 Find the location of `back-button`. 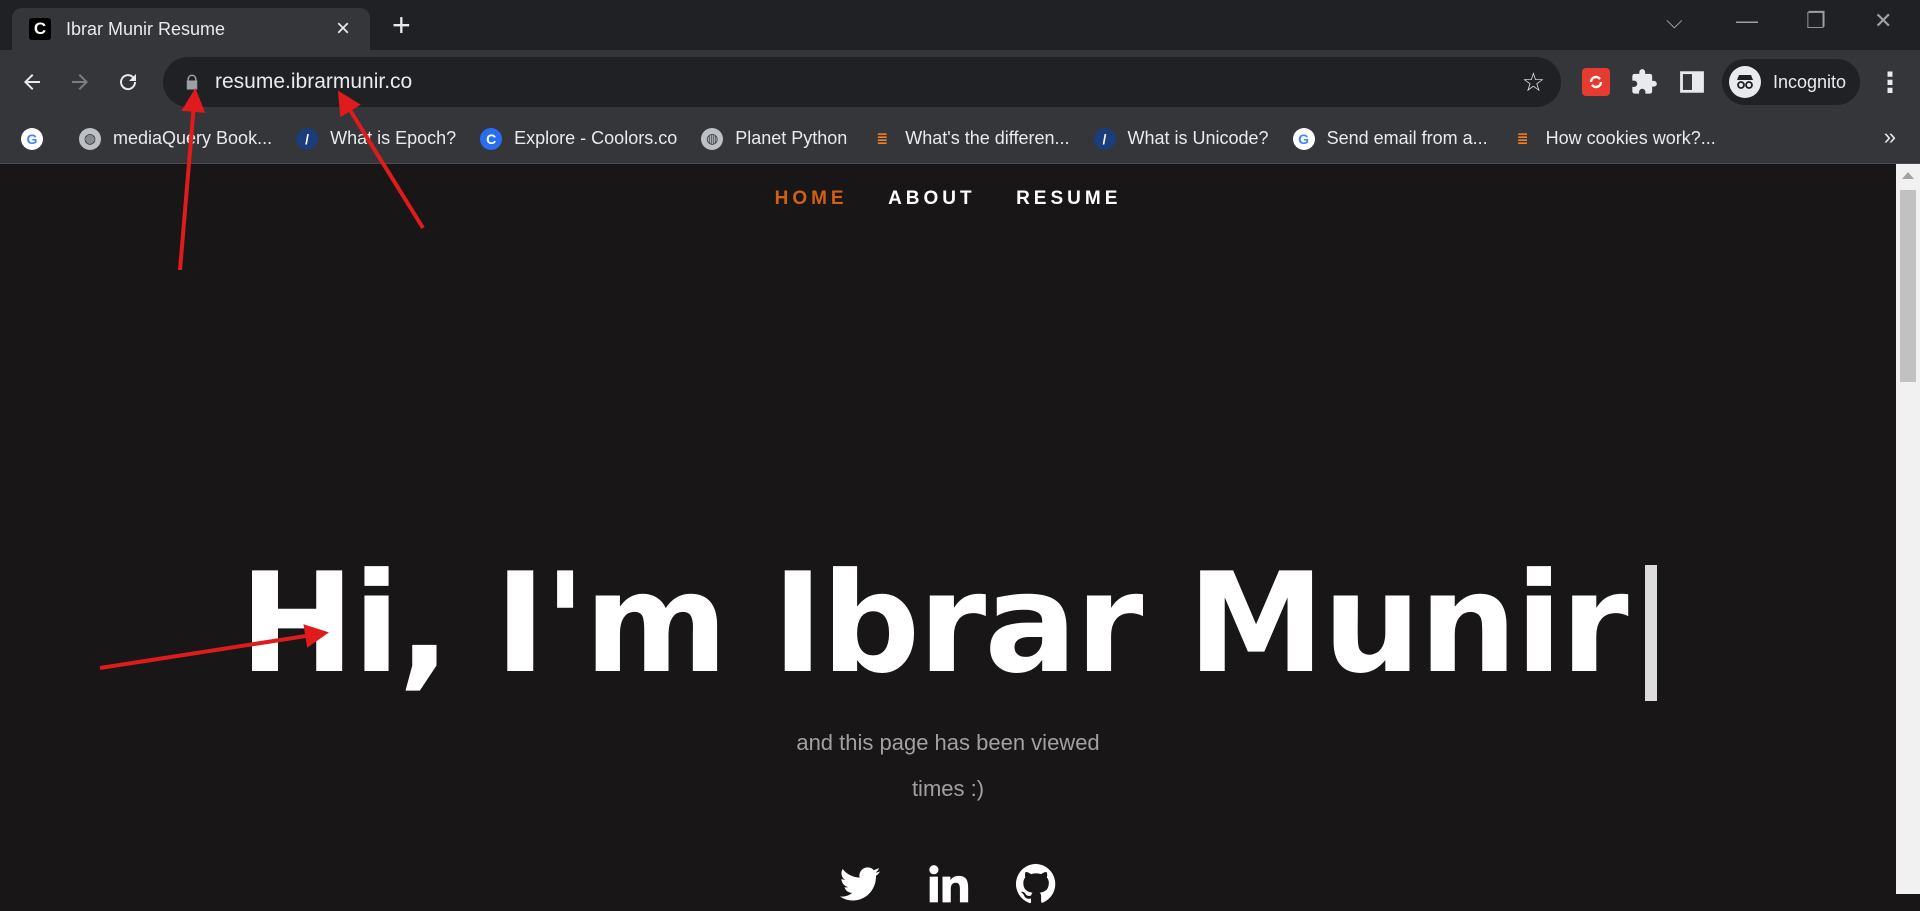

back-button is located at coordinates (32, 82).